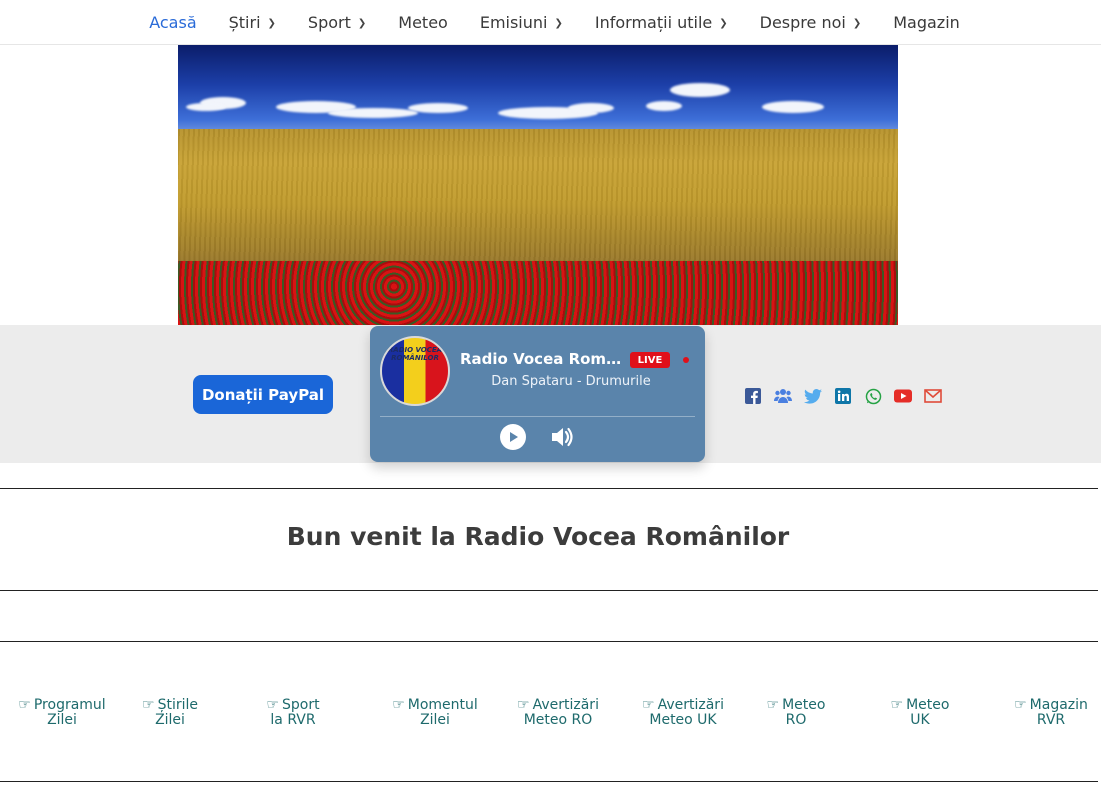 This screenshot has height=789, width=1101. Describe the element at coordinates (538, 536) in the screenshot. I see `welcome-heading: Bun venit la Radio Vocea Românilor` at that location.